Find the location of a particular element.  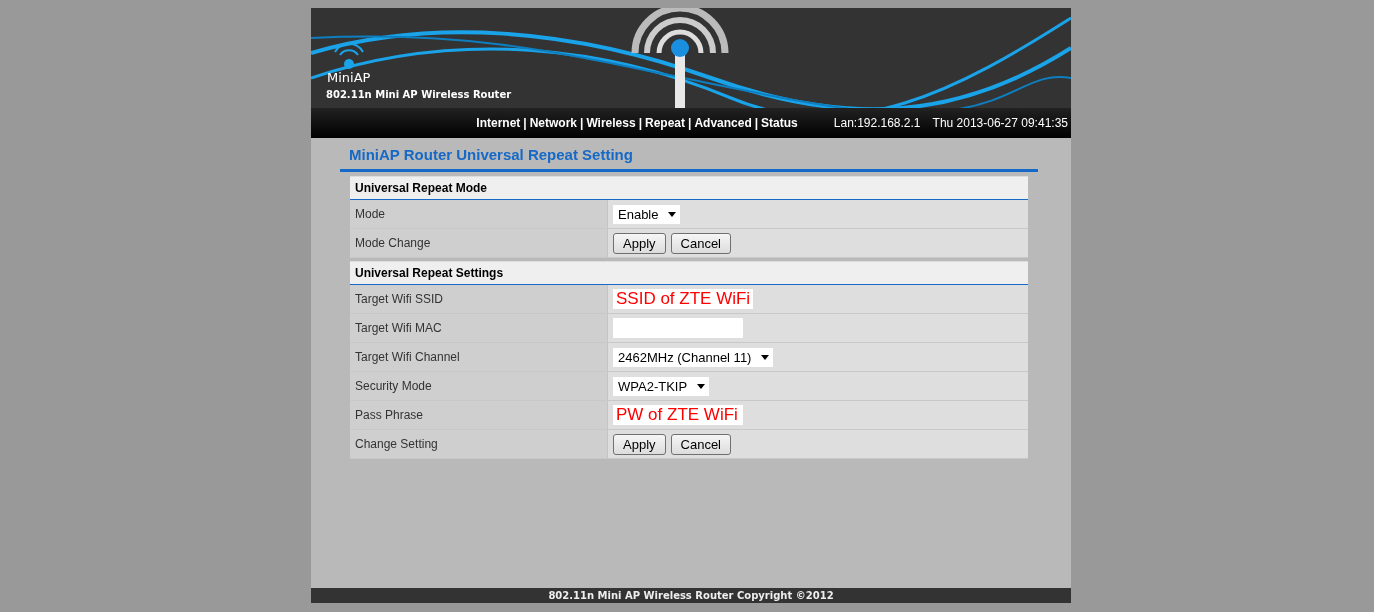

field-label: Target Wifi MAC is located at coordinates (479, 328).